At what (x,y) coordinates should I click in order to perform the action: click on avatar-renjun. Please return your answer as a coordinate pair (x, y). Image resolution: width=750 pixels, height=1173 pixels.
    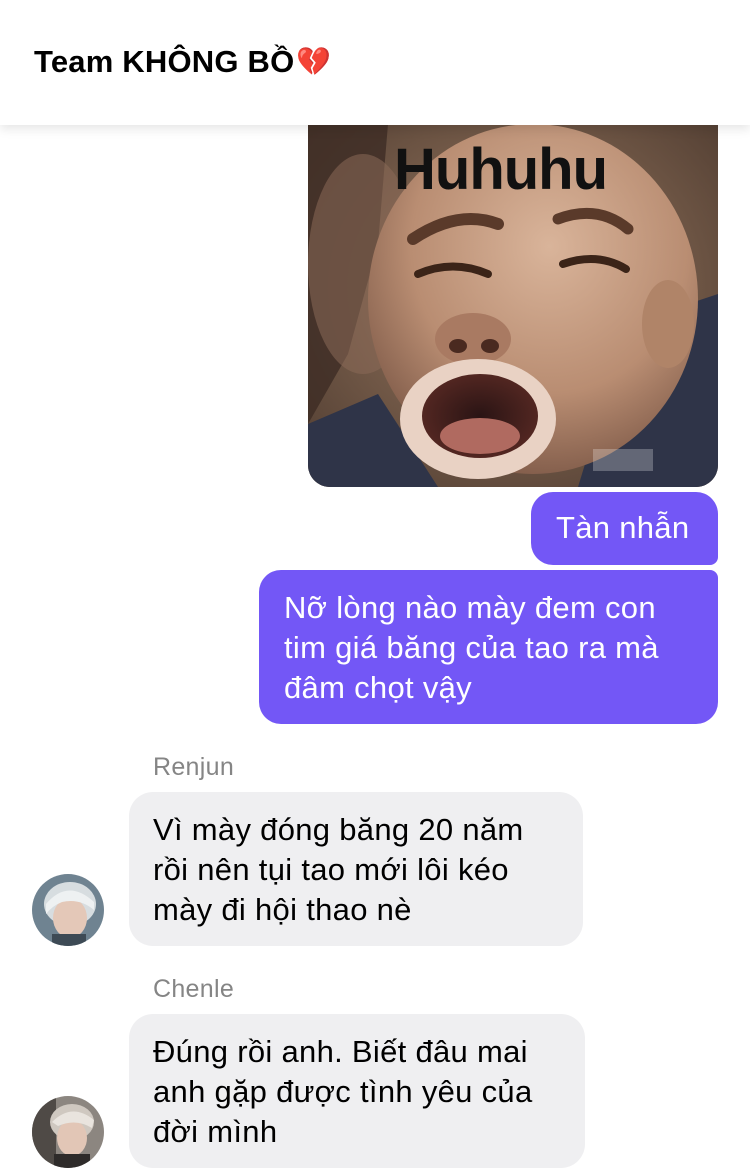
    Looking at the image, I should click on (68, 910).